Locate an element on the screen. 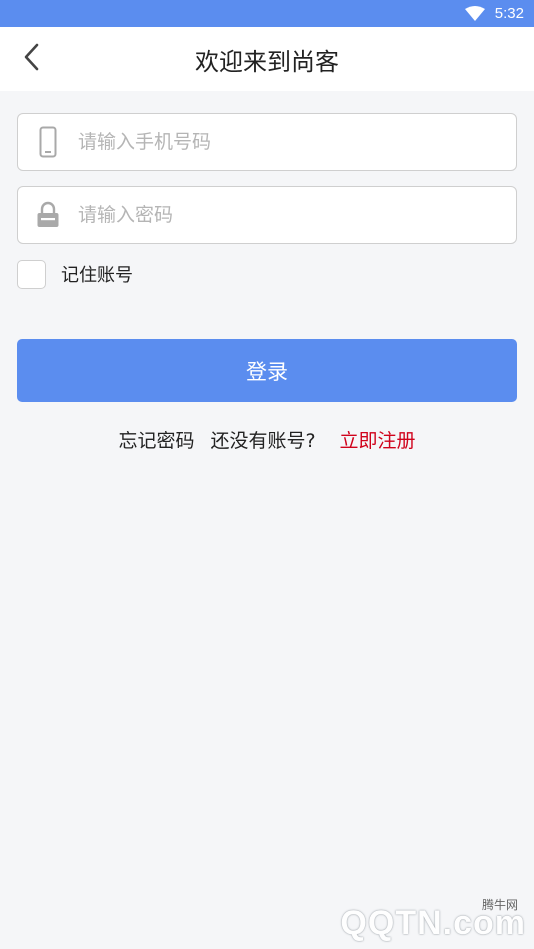  wifi-icon is located at coordinates (474, 13).